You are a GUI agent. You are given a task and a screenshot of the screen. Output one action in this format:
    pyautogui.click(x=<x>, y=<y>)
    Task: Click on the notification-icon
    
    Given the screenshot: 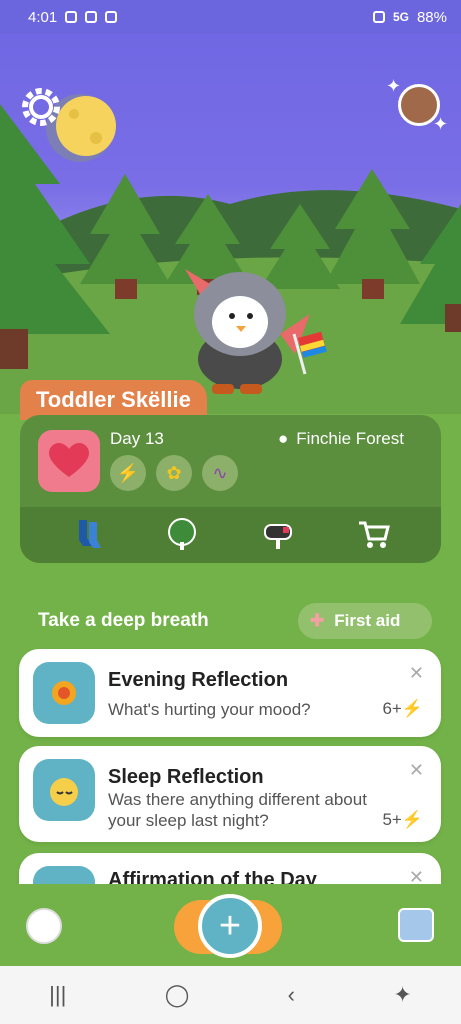 What is the action you would take?
    pyautogui.click(x=71, y=17)
    